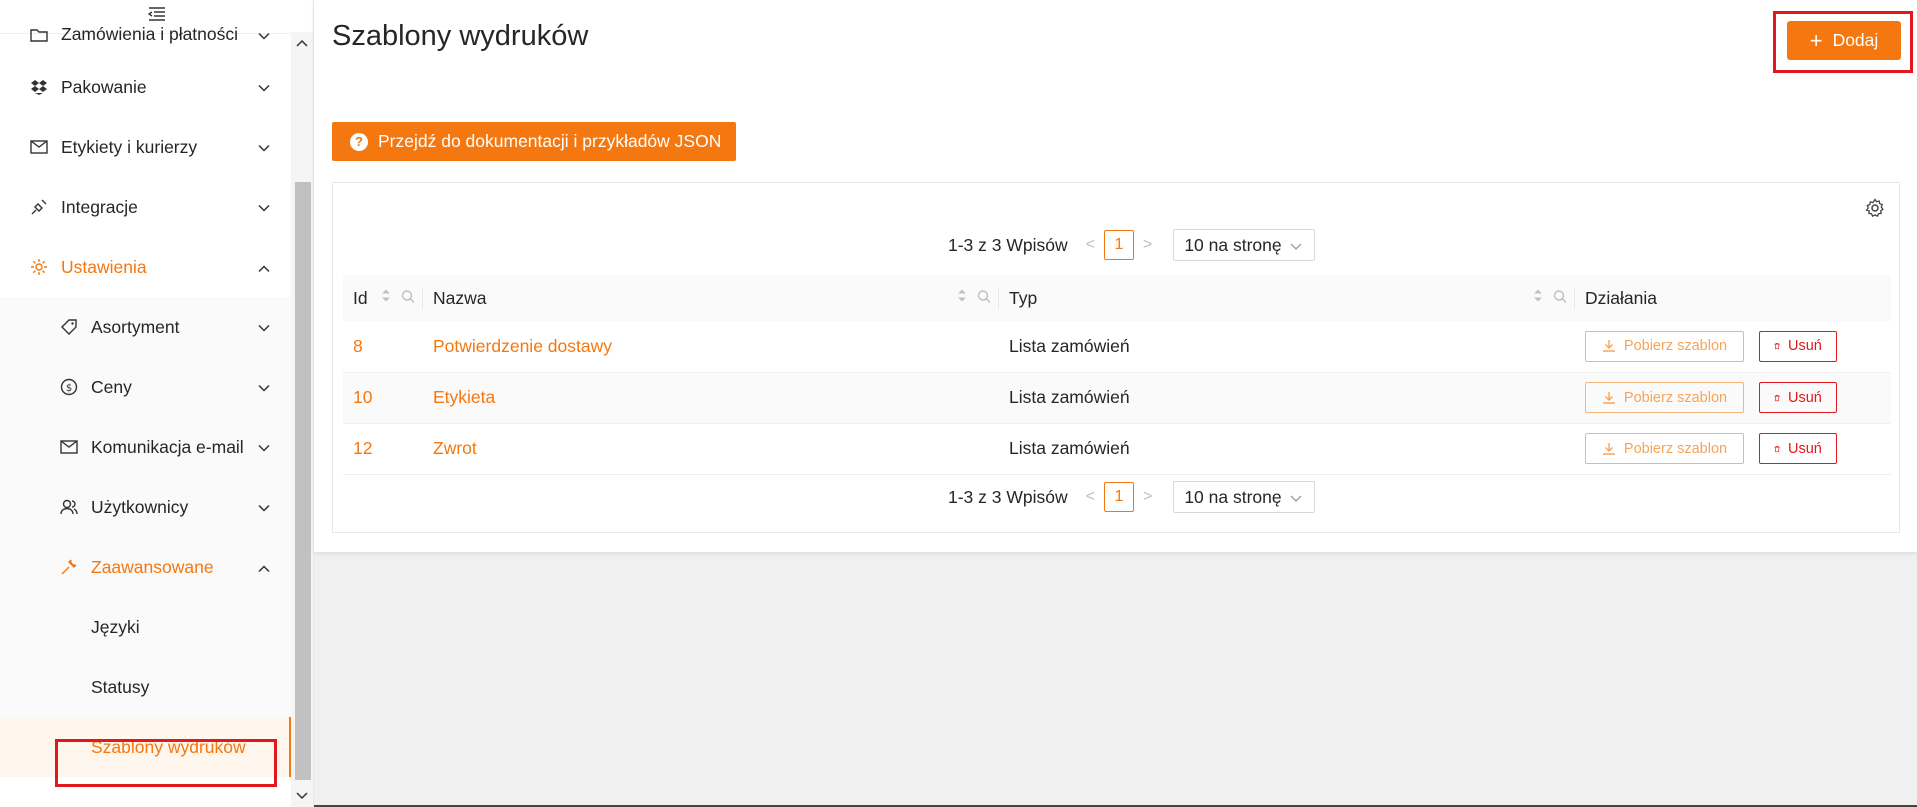 This screenshot has width=1917, height=807. I want to click on row-actions: Pobierz szablon Usuń, so click(1733, 347).